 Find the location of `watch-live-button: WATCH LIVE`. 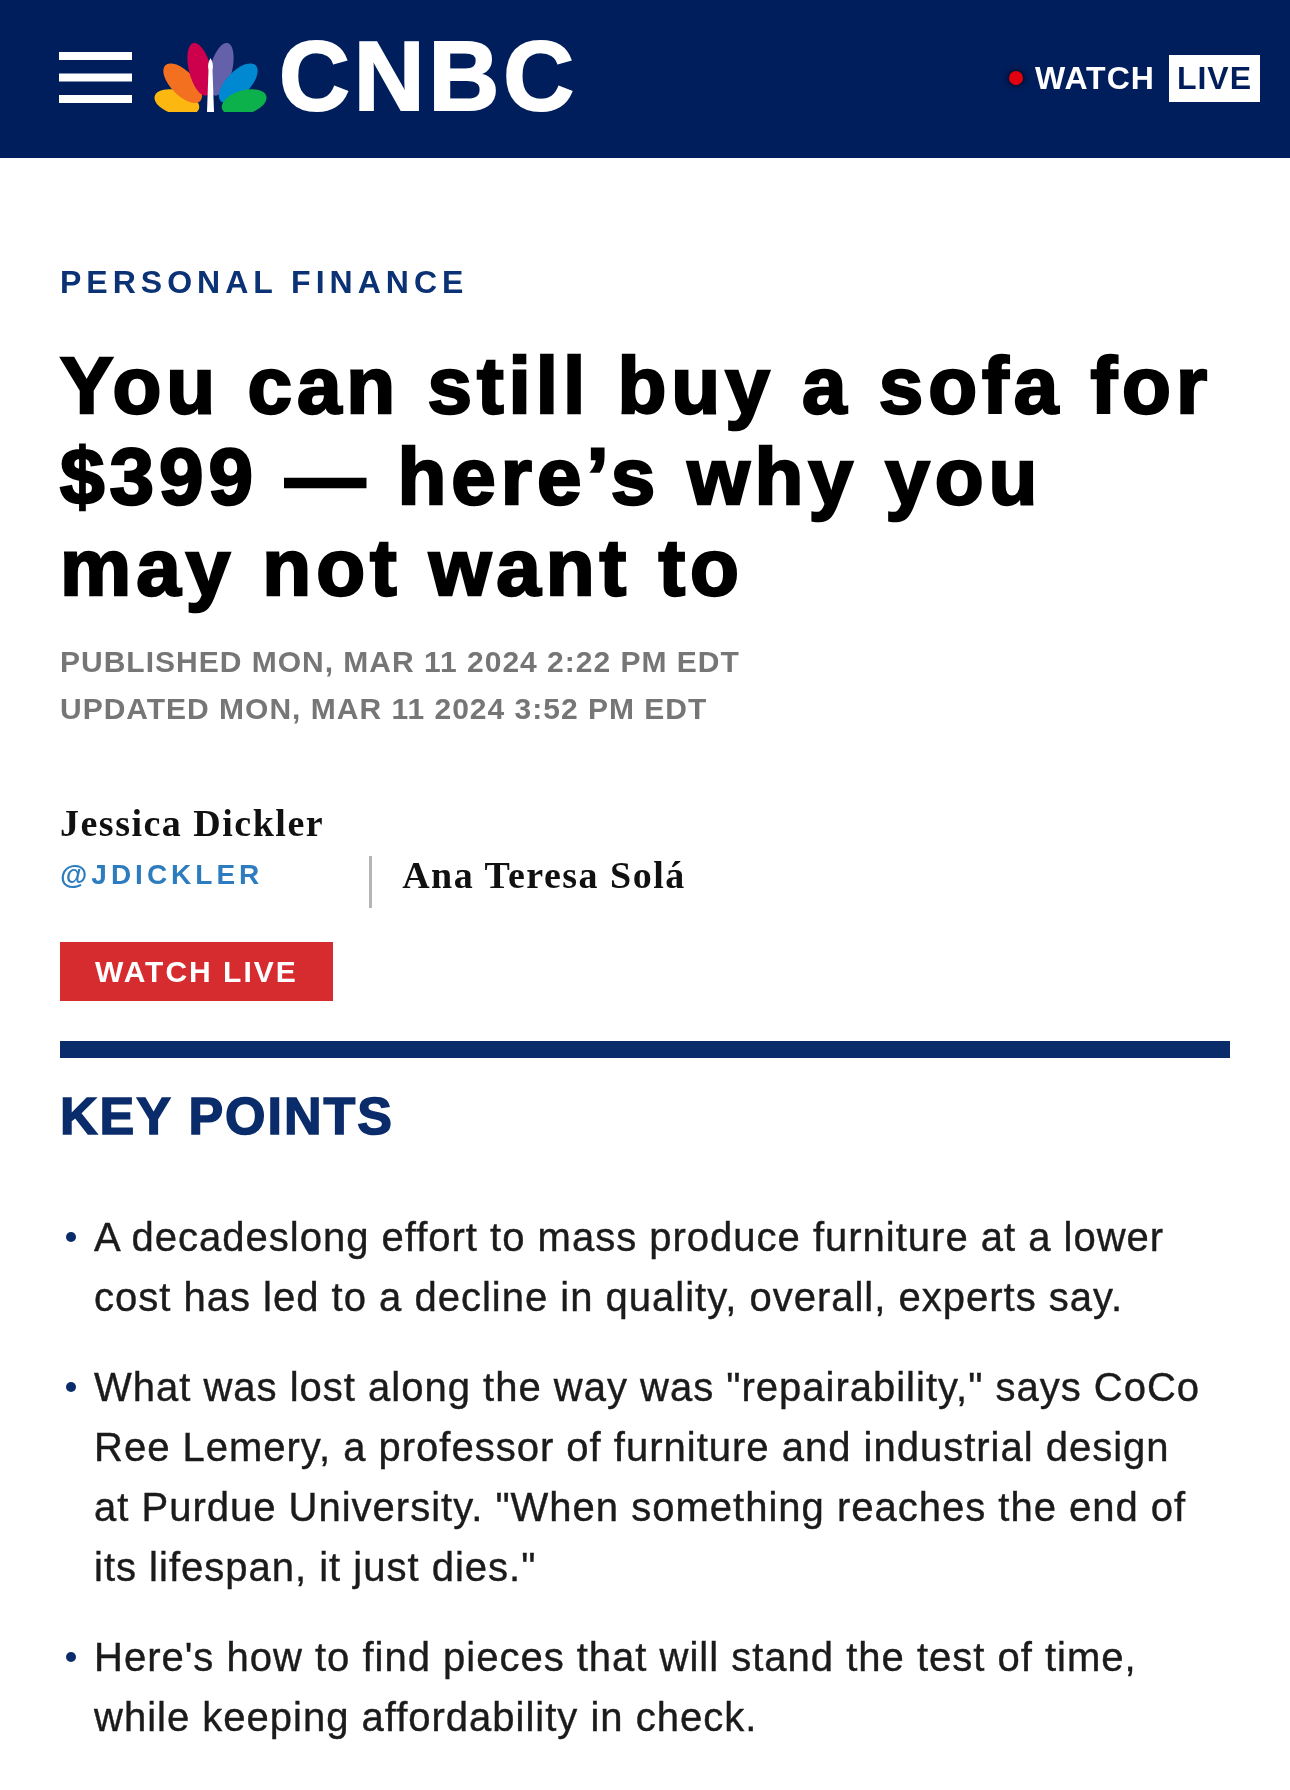

watch-live-button: WATCH LIVE is located at coordinates (196, 971).